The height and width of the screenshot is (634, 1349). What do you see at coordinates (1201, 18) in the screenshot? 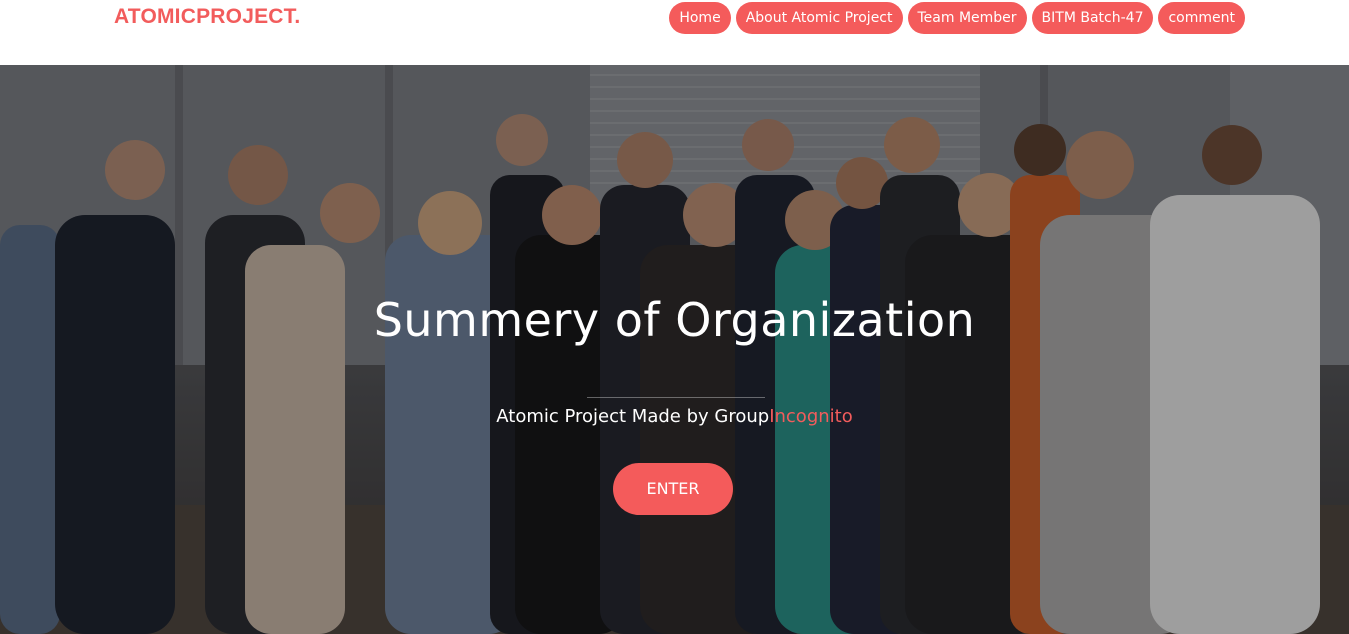
I see `nav-comment: comment` at bounding box center [1201, 18].